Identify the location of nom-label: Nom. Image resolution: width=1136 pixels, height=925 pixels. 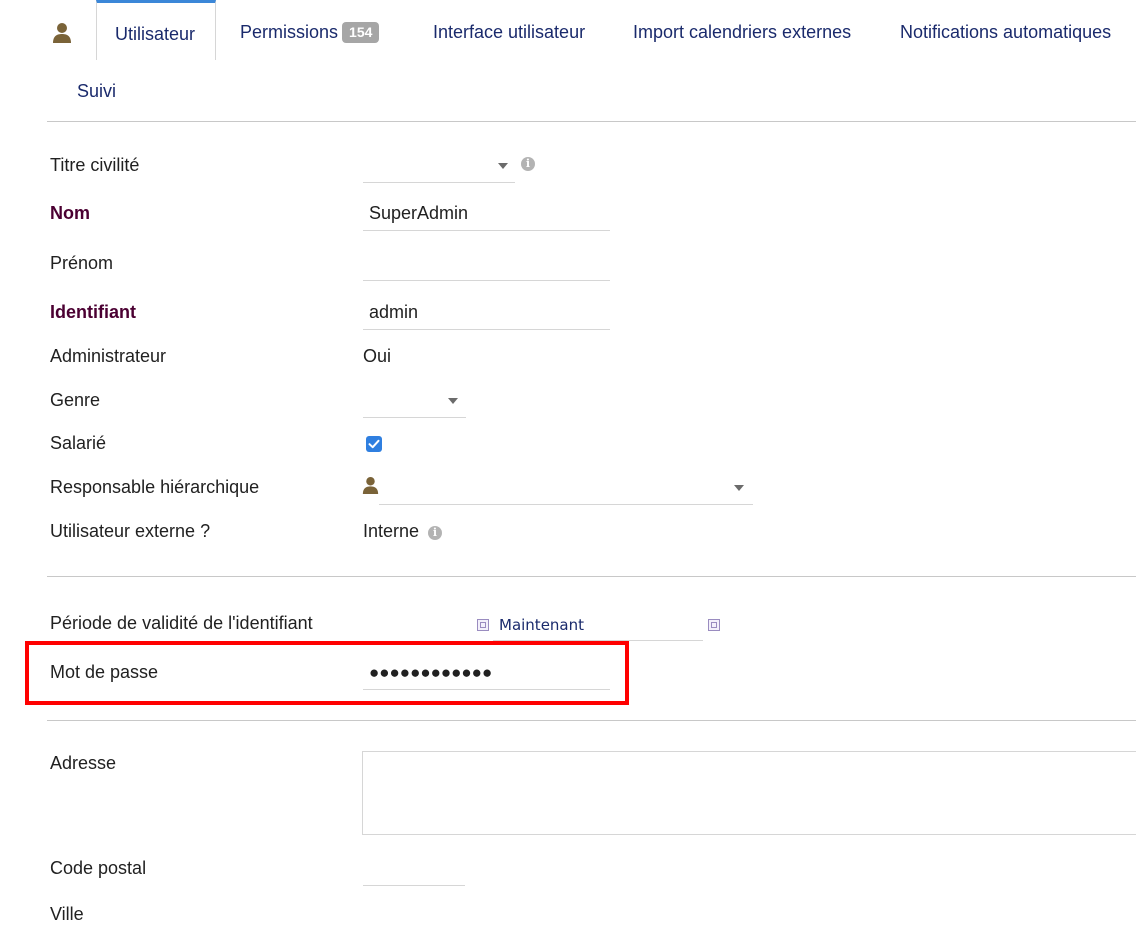
(70, 213).